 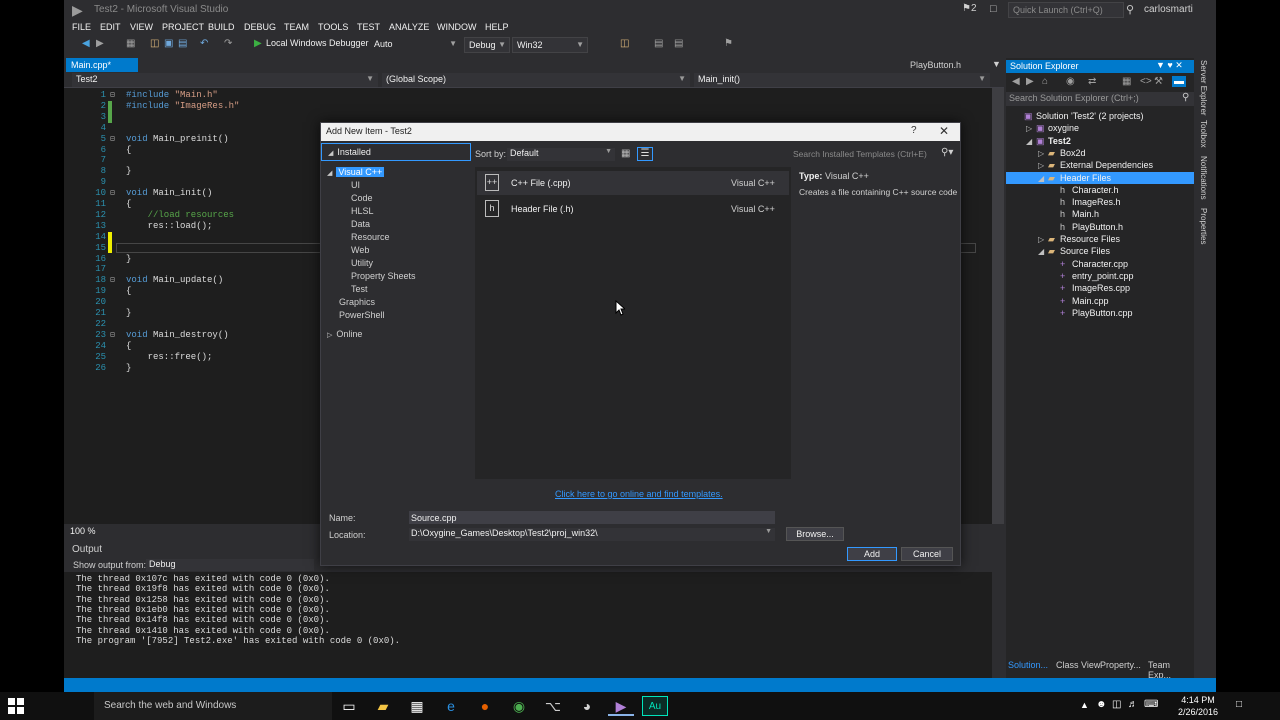 I want to click on small-icons-view-icon: ▦, so click(x=625, y=153).